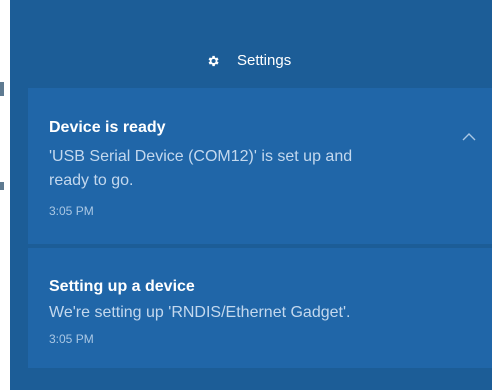 Image resolution: width=492 pixels, height=390 pixels. I want to click on collapse-button, so click(469, 136).